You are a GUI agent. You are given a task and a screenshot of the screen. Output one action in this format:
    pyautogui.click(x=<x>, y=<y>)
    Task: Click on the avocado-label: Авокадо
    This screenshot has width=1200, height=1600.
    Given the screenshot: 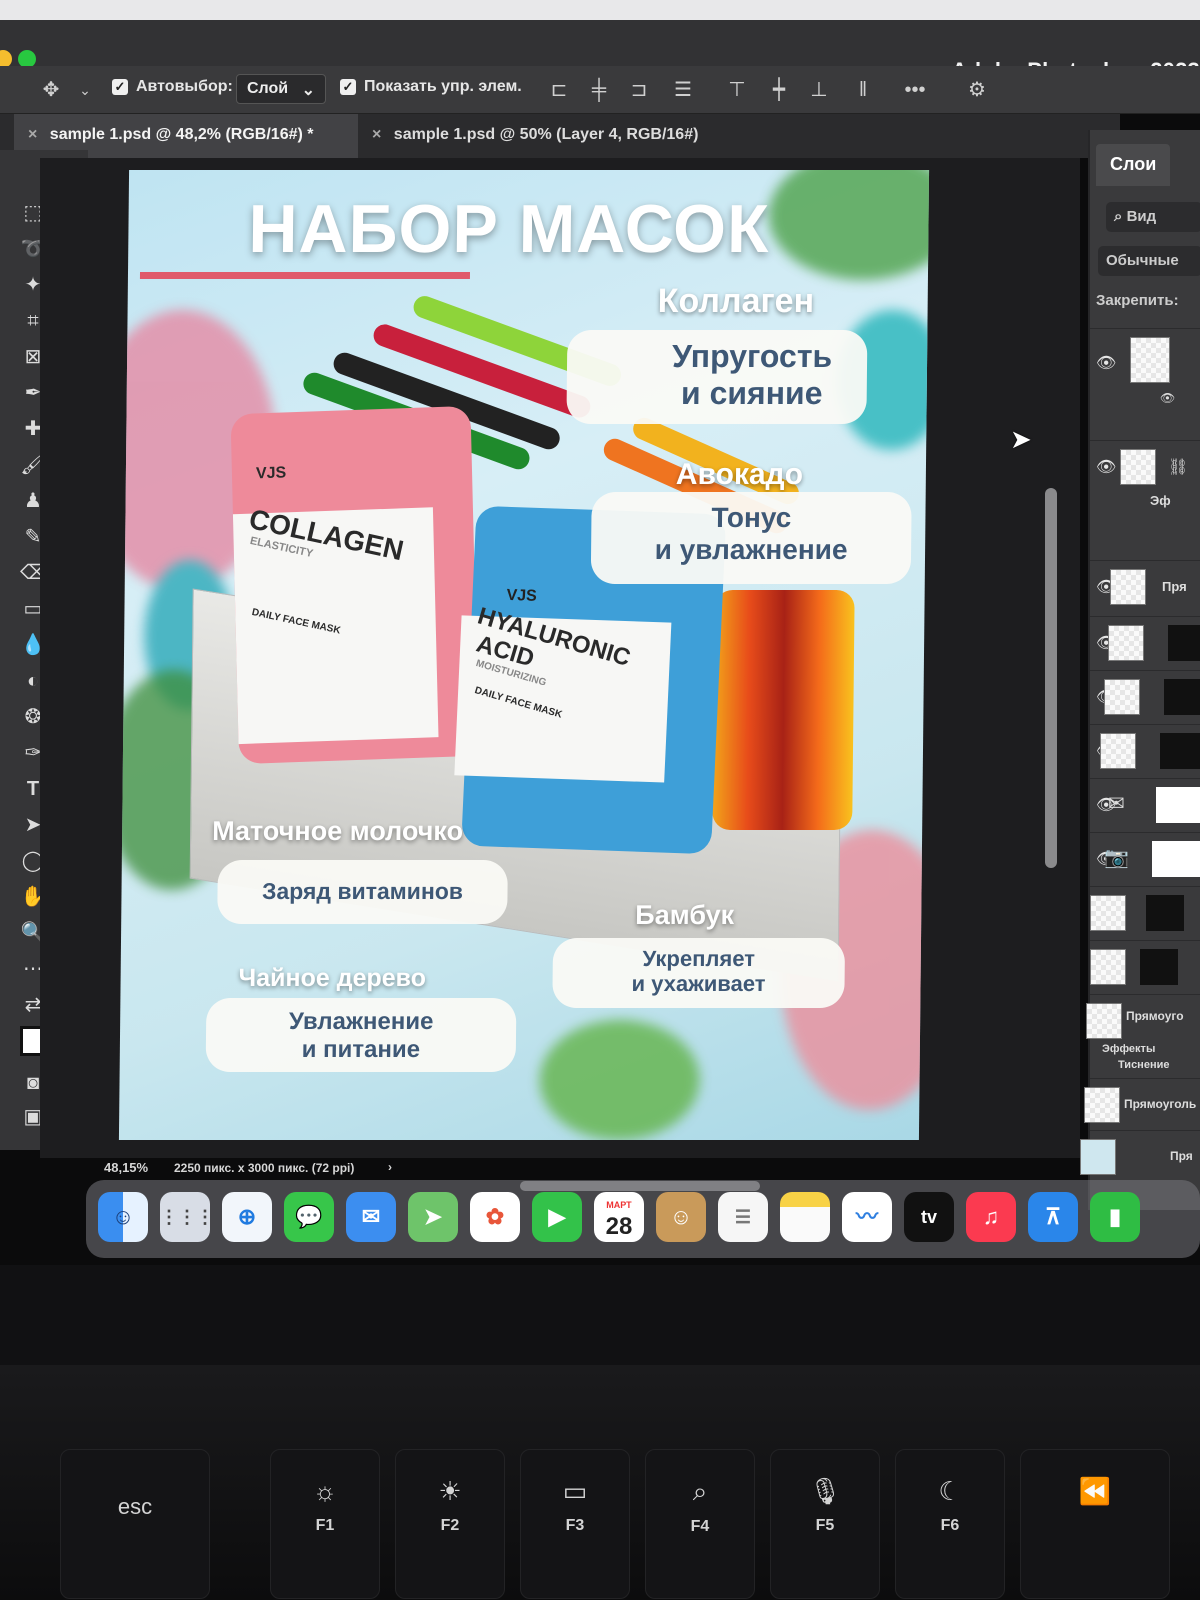 What is the action you would take?
    pyautogui.click(x=739, y=474)
    